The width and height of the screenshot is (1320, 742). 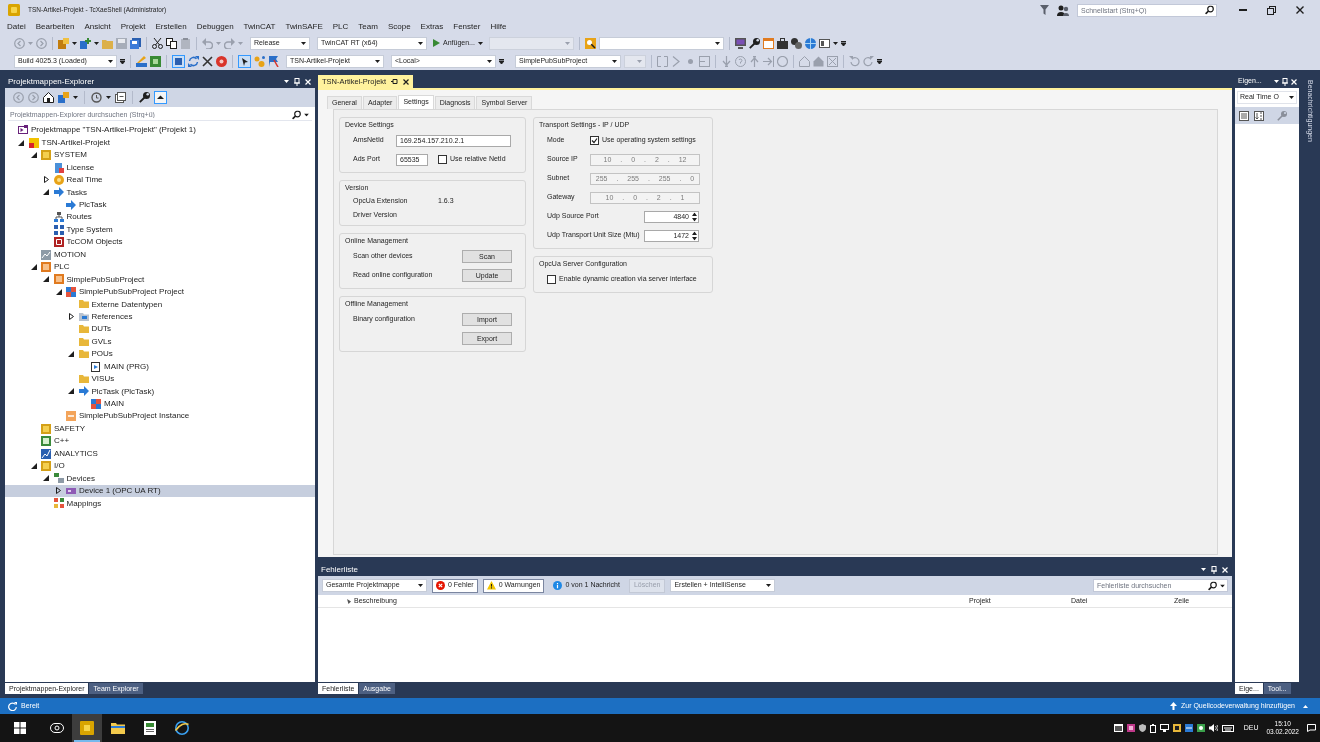 What do you see at coordinates (133, 27) in the screenshot?
I see `menu-item: Projekt` at bounding box center [133, 27].